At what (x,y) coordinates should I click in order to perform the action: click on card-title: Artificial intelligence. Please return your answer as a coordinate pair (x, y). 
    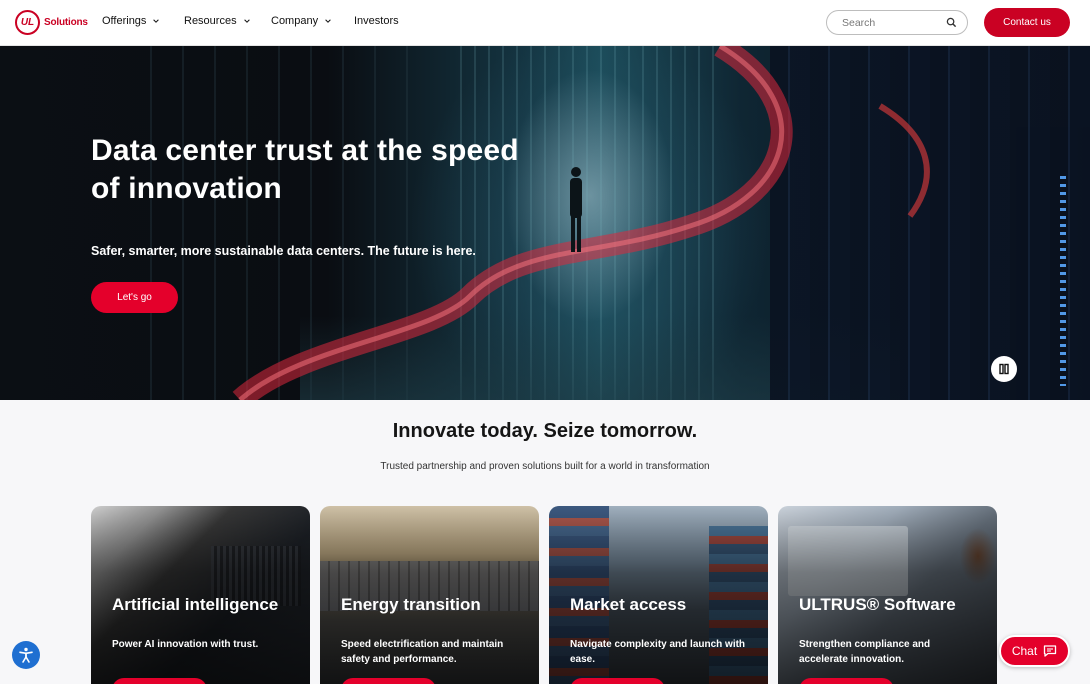
    Looking at the image, I should click on (195, 604).